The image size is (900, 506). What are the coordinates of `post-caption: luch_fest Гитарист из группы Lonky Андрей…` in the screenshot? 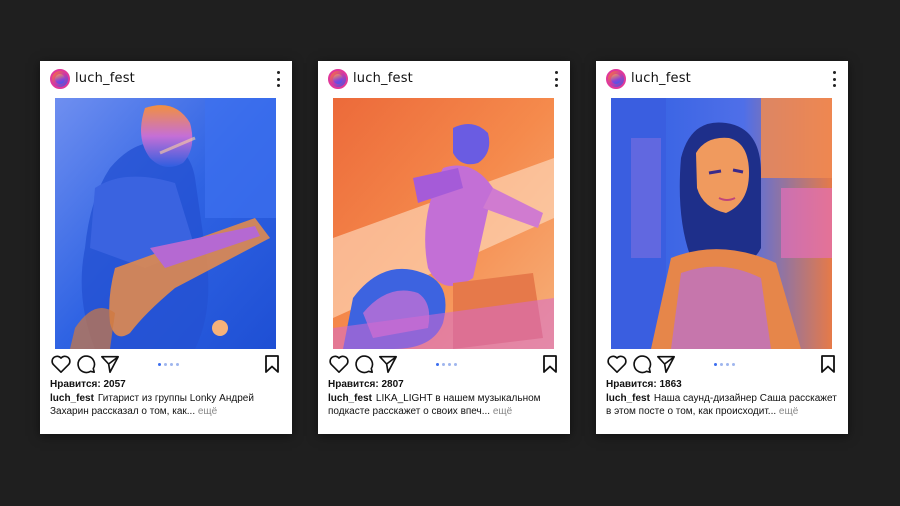 It's located at (168, 405).